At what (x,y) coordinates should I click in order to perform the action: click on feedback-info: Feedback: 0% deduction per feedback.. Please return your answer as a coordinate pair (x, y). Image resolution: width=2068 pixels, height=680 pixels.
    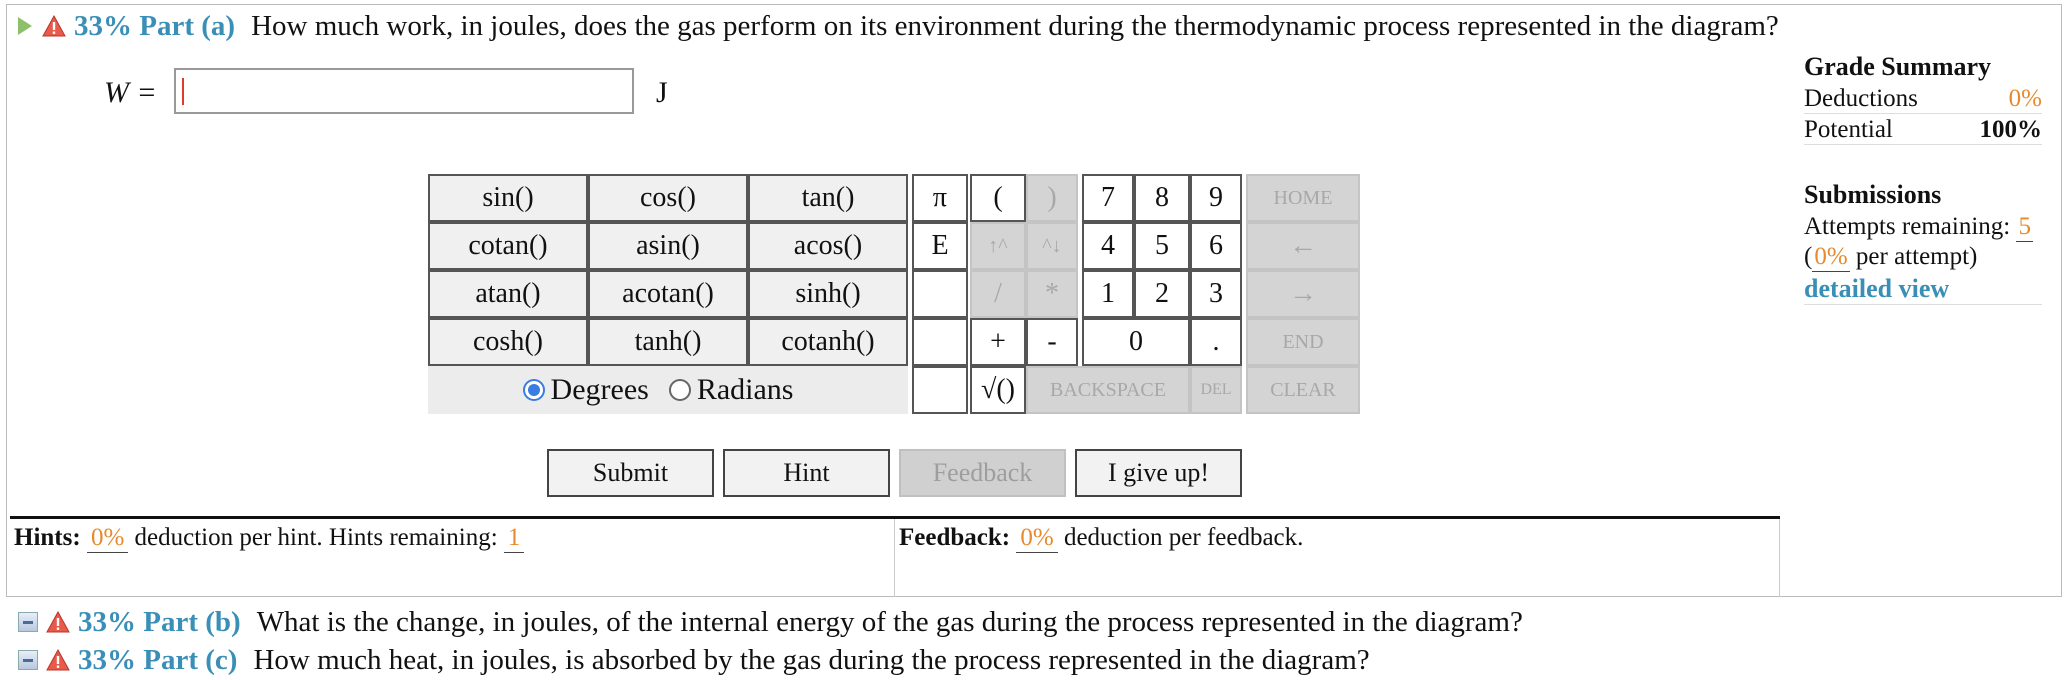
    Looking at the image, I should click on (1101, 538).